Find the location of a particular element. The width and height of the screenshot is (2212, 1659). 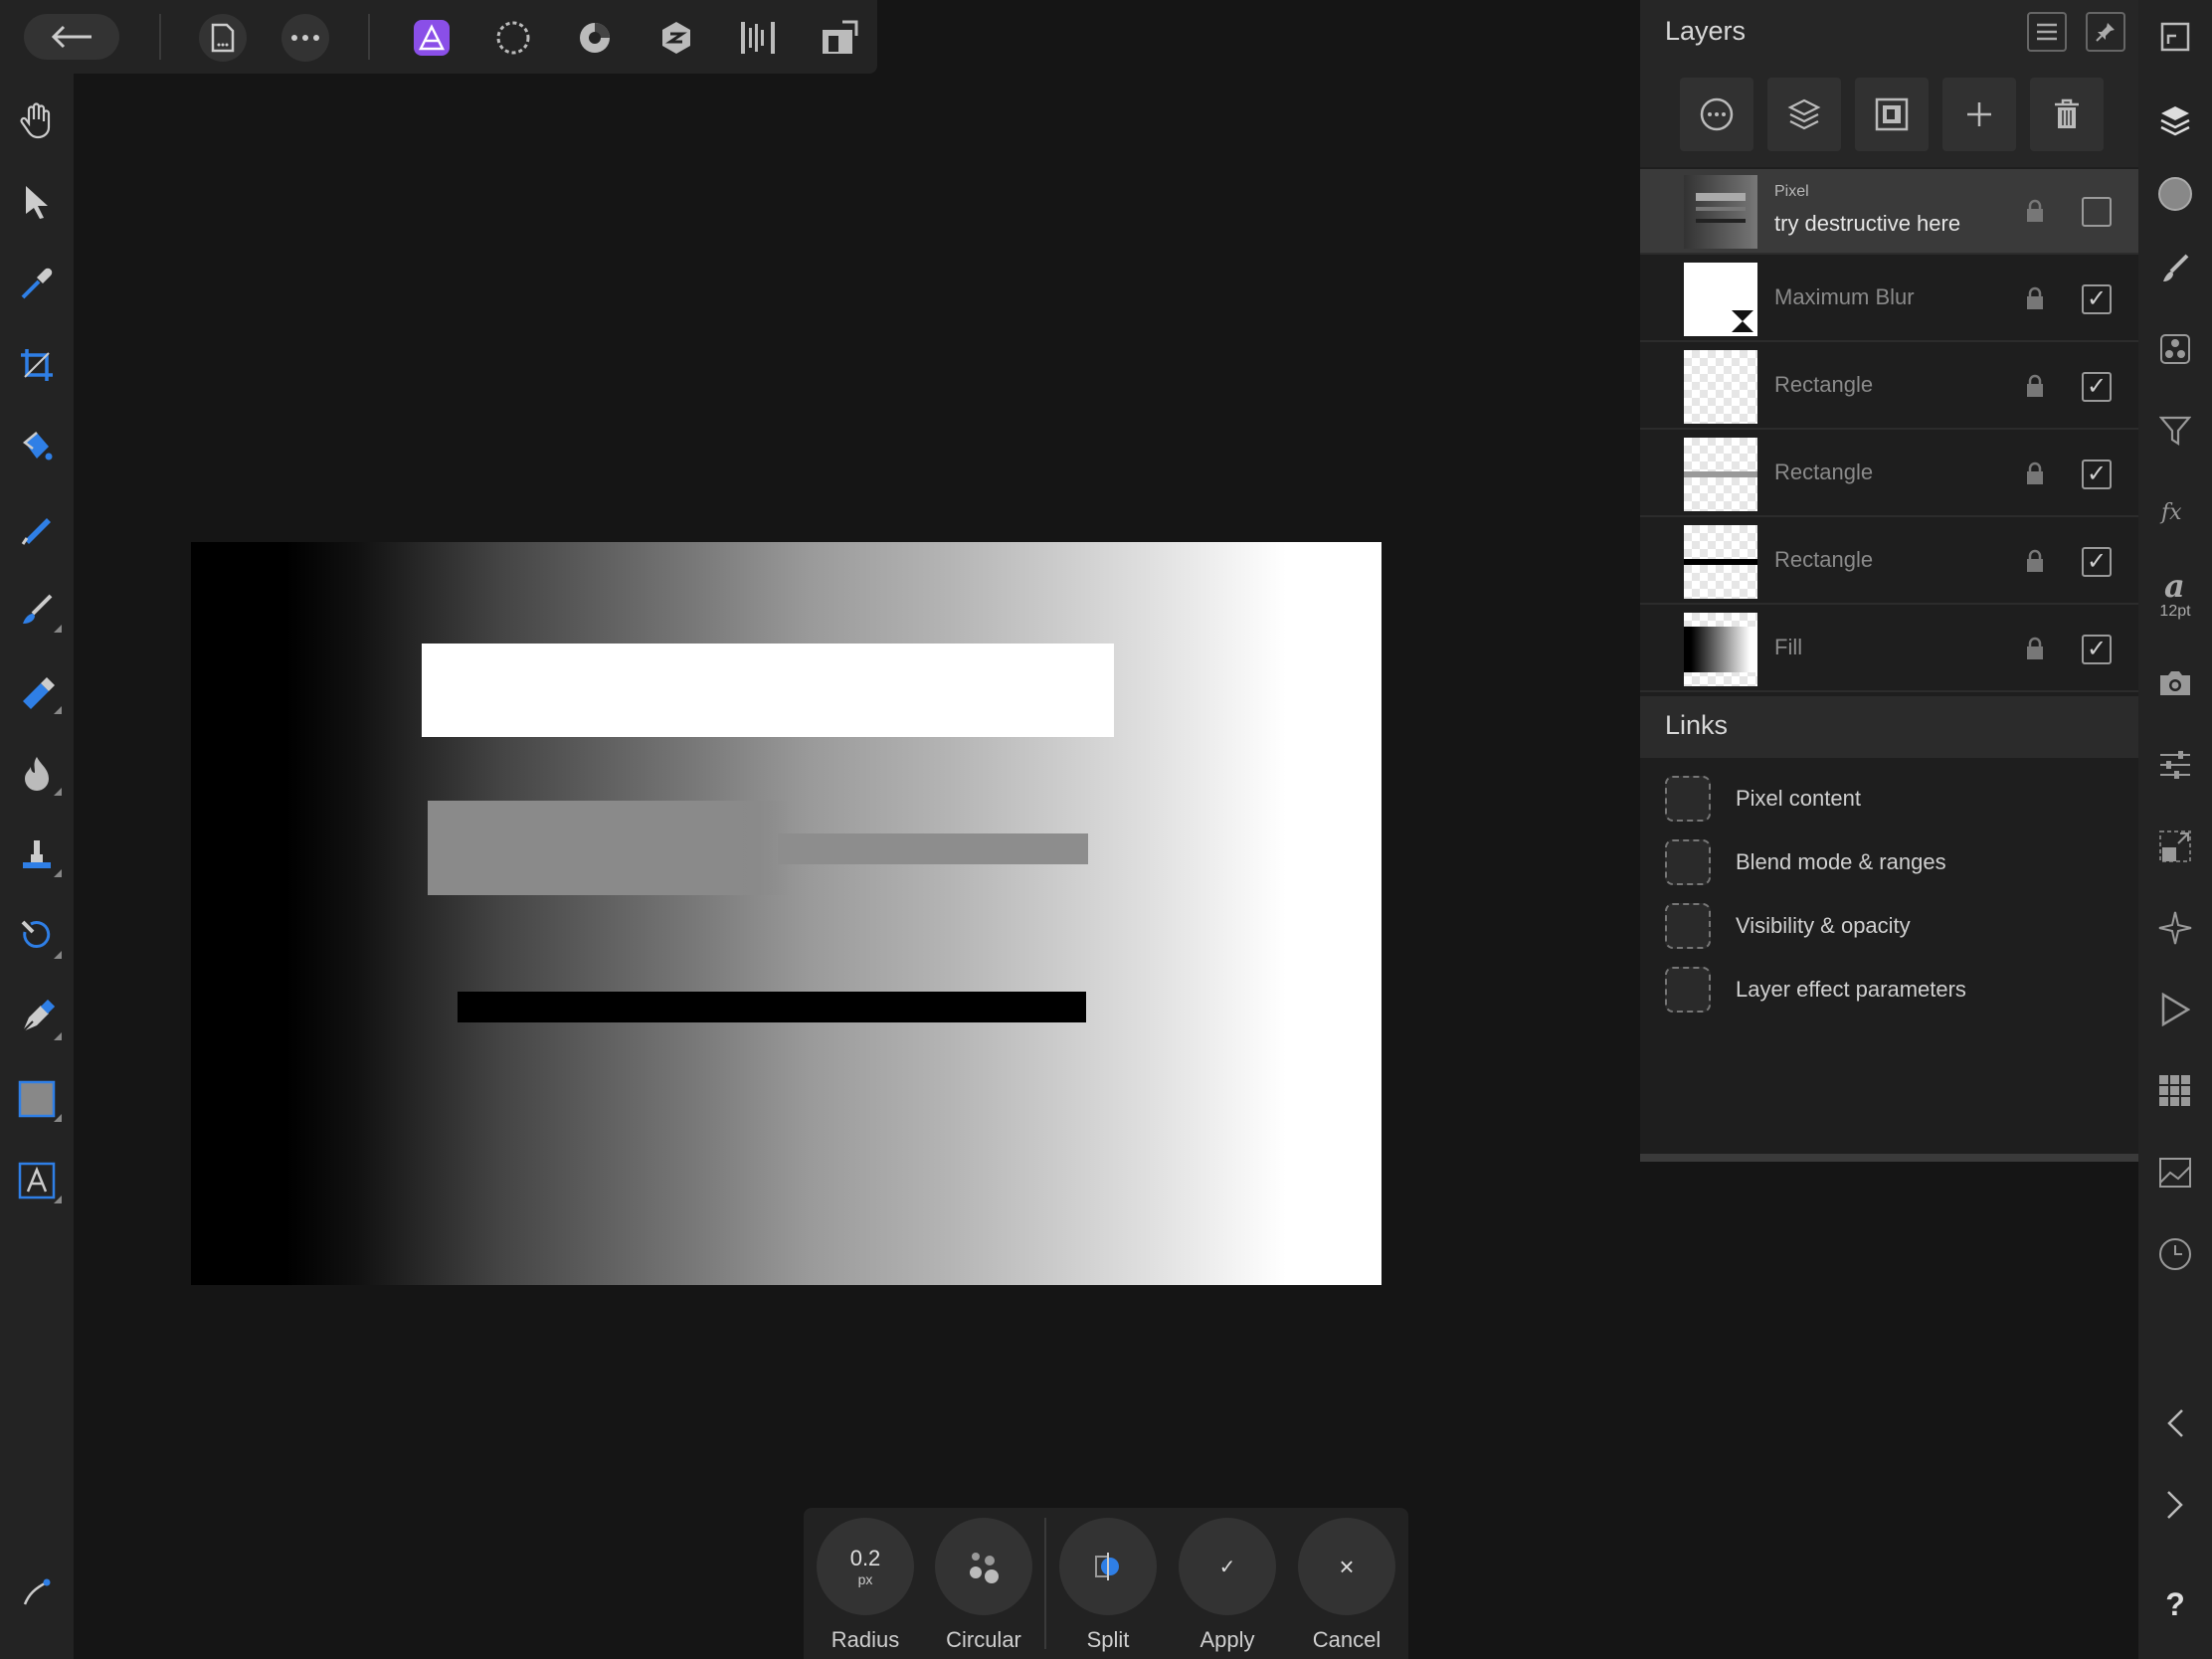

more-button is located at coordinates (305, 38).